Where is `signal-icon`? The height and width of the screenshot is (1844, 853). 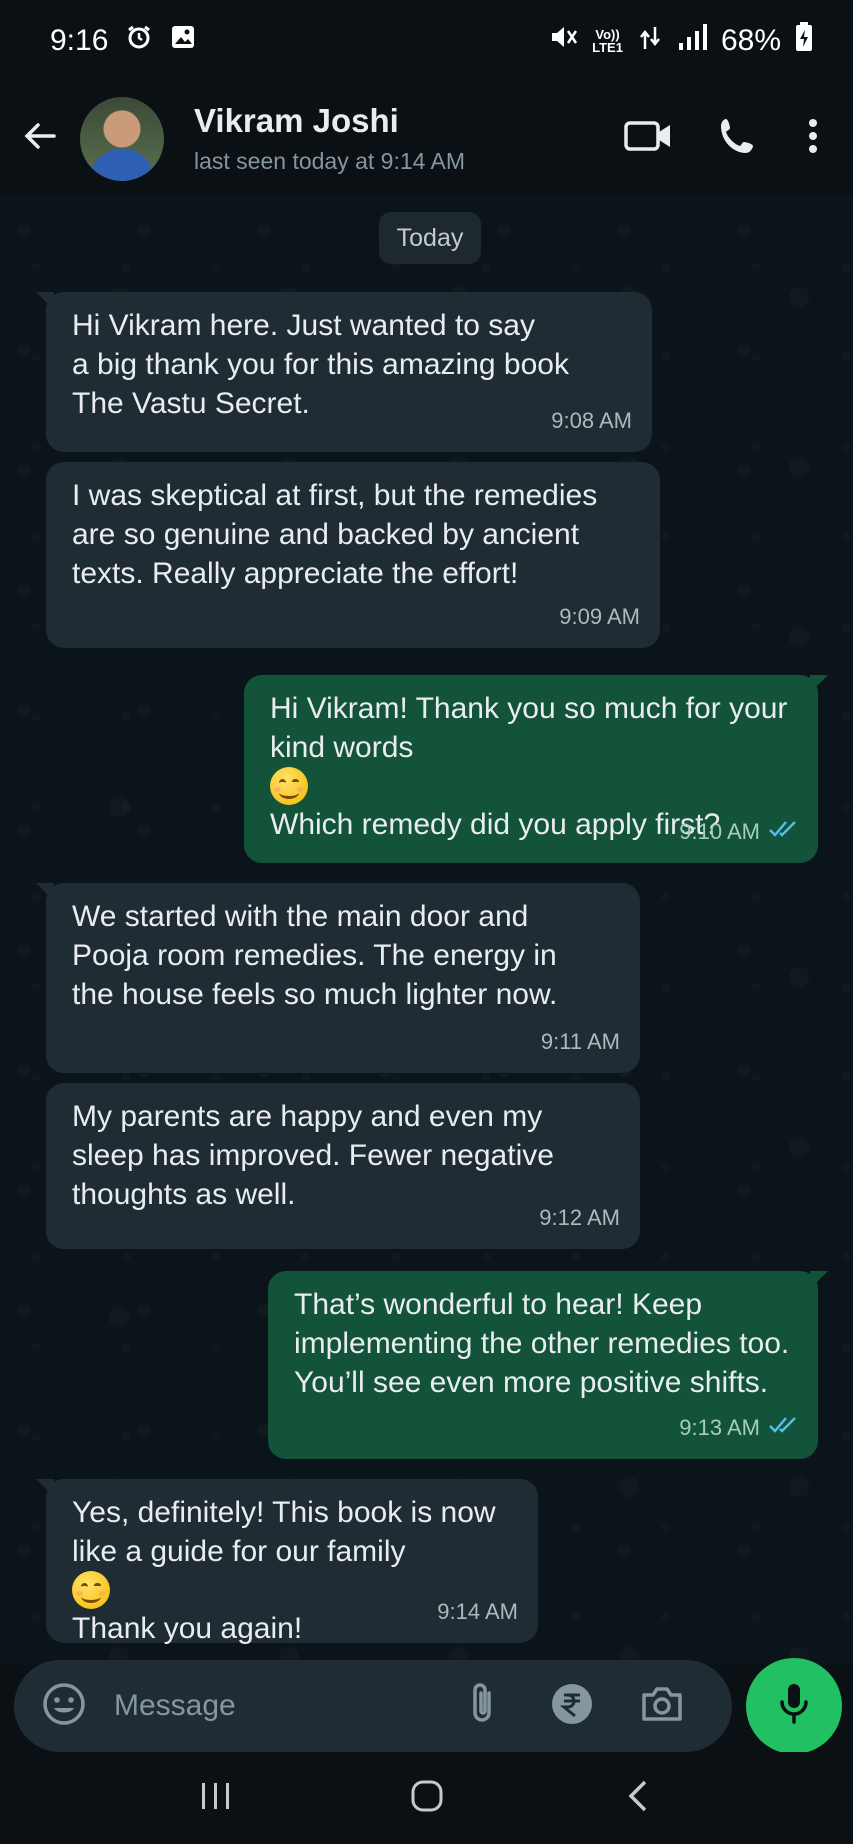 signal-icon is located at coordinates (692, 41).